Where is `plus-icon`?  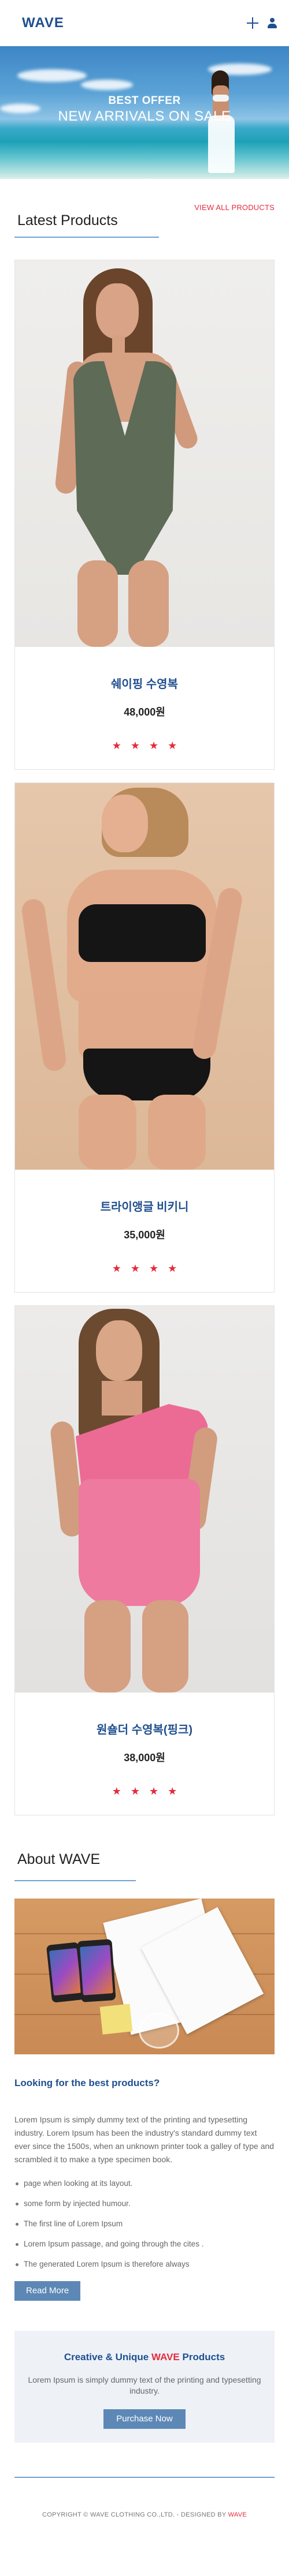 plus-icon is located at coordinates (252, 23).